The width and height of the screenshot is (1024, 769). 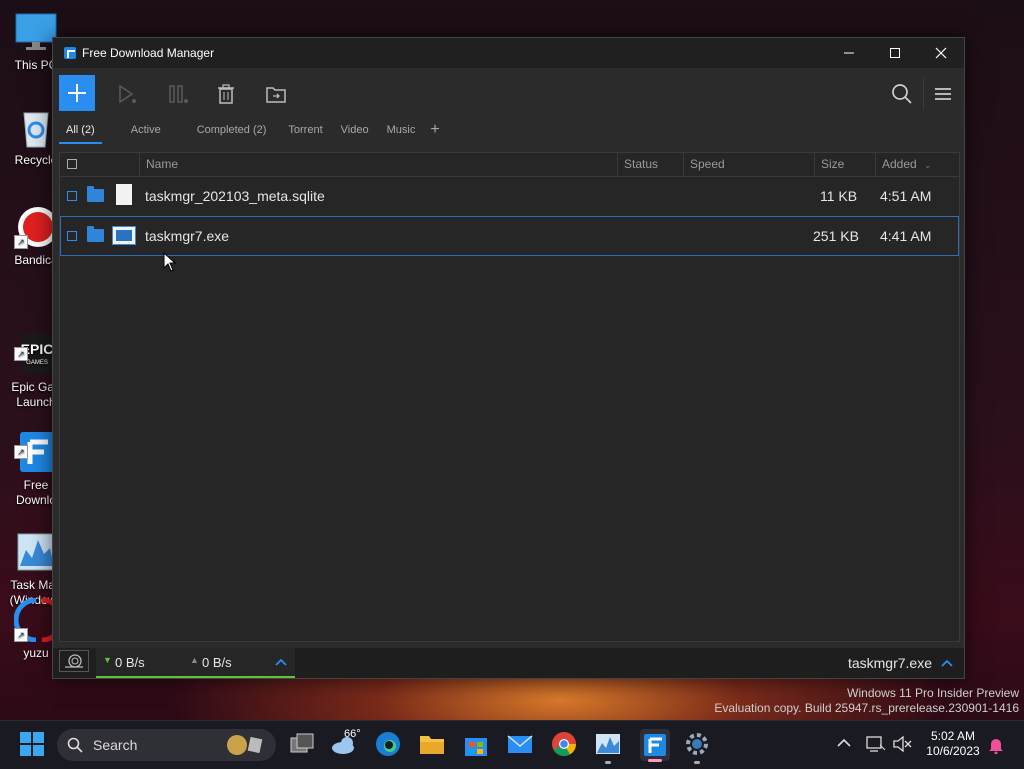 What do you see at coordinates (509, 236) in the screenshot?
I see `download-row-selected: taskmgr7.exe 251 KB 4:41 AM` at bounding box center [509, 236].